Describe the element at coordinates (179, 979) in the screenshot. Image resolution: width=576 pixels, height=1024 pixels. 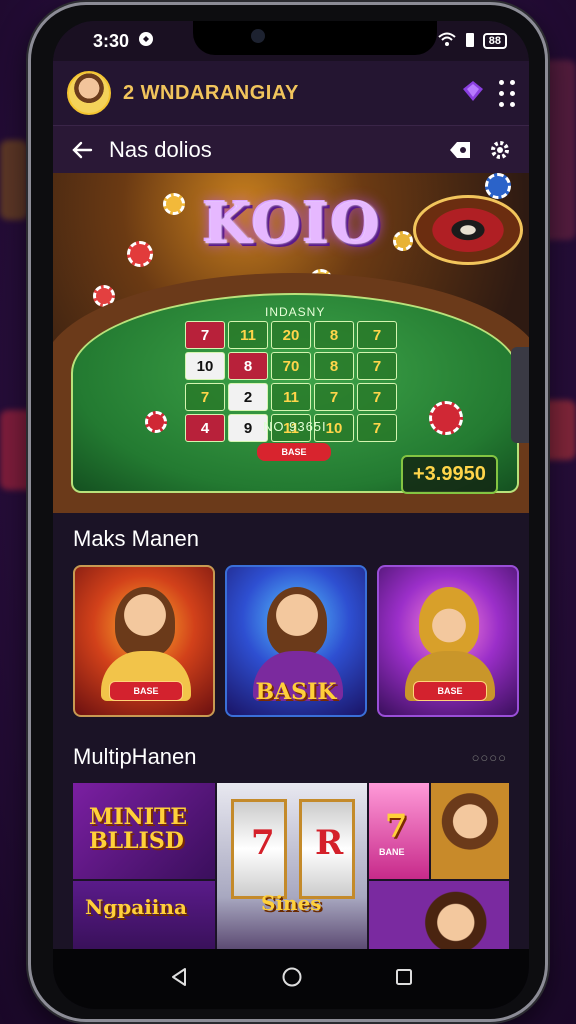
I see `back-nav-icon` at that location.